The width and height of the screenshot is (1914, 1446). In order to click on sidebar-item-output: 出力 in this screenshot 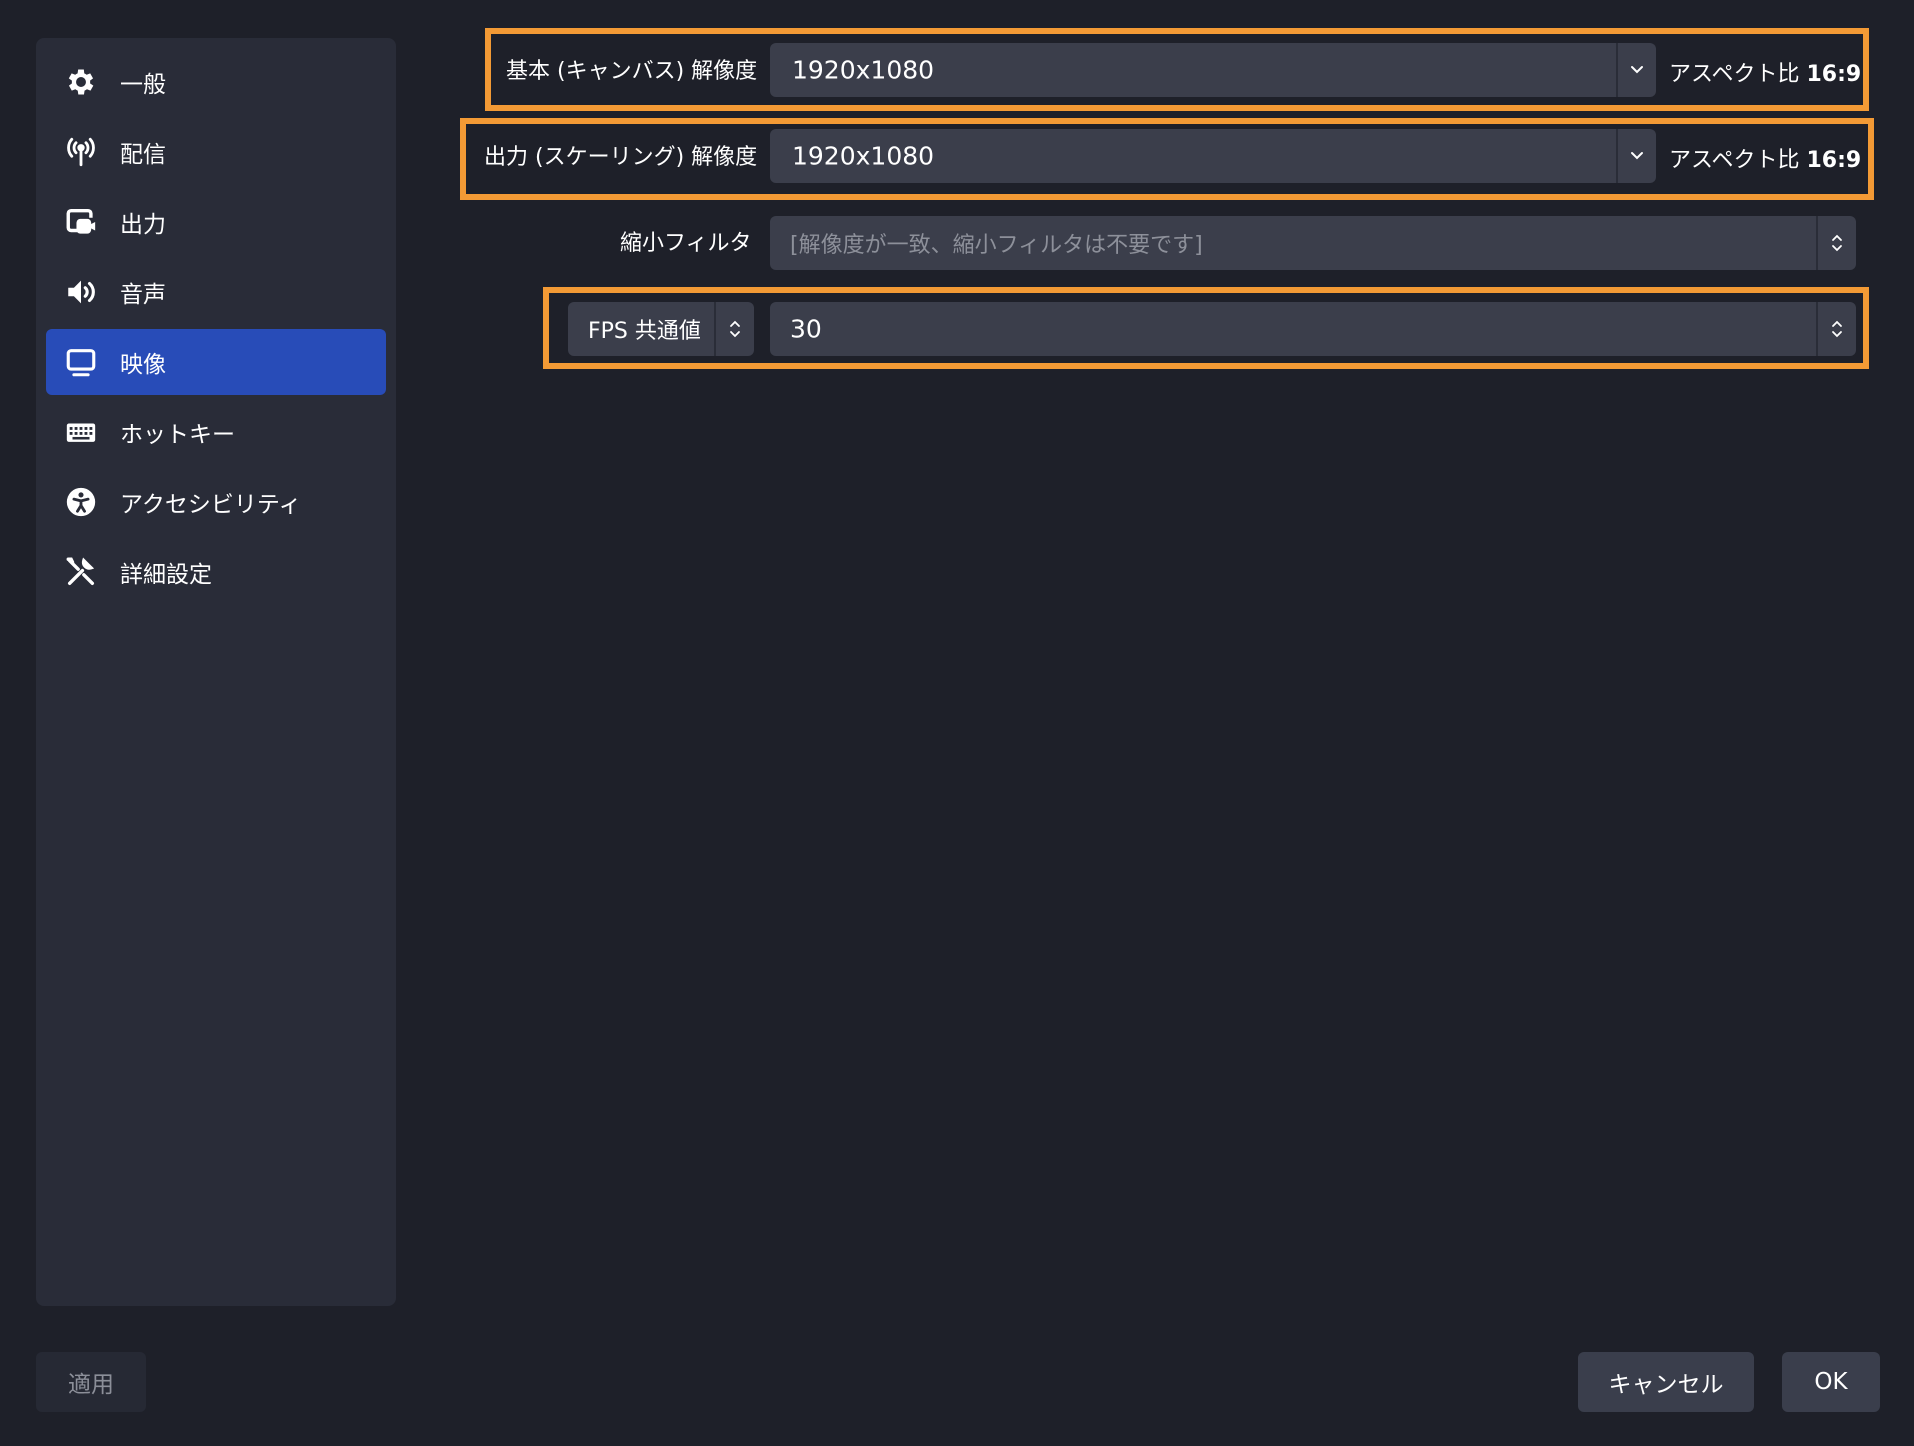, I will do `click(216, 222)`.